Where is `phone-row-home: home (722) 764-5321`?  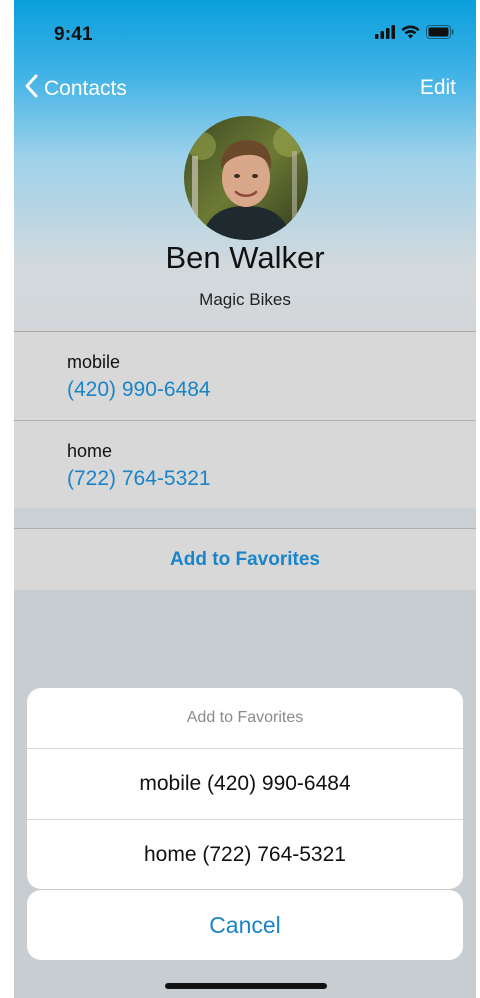 phone-row-home: home (722) 764-5321 is located at coordinates (245, 465).